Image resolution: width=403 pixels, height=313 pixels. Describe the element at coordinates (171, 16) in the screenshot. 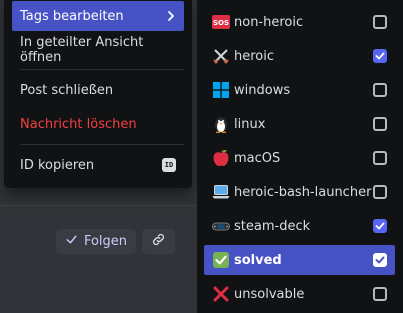

I see `chevron-right-icon` at that location.